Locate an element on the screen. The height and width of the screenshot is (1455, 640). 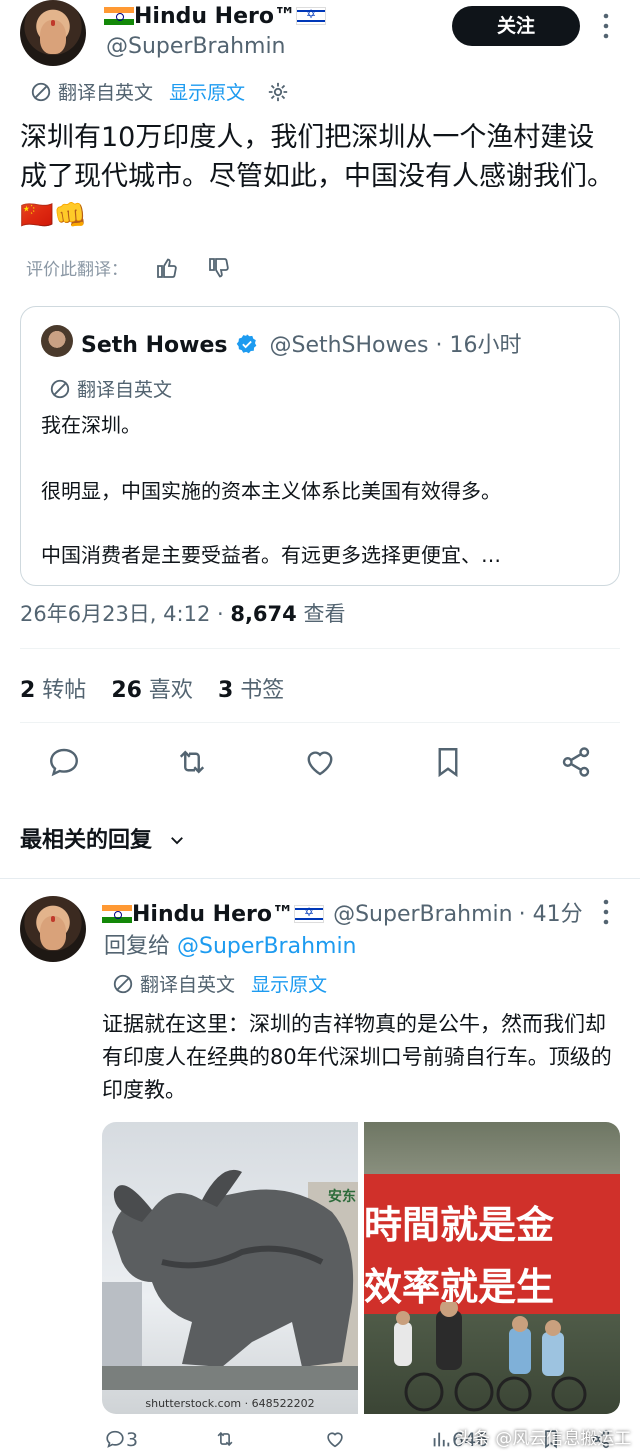
thumbs-down-icon is located at coordinates (219, 270).